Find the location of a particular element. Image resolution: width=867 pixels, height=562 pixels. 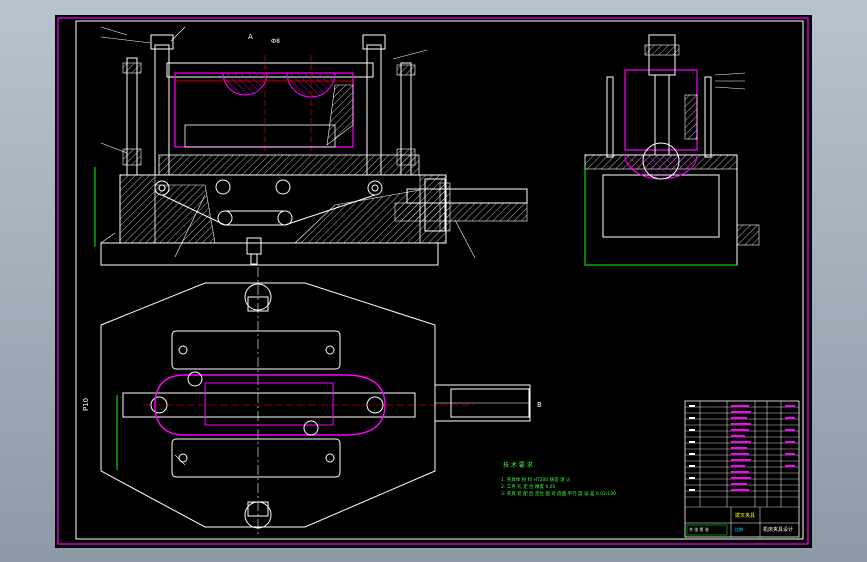

side-view is located at coordinates (672, 150).